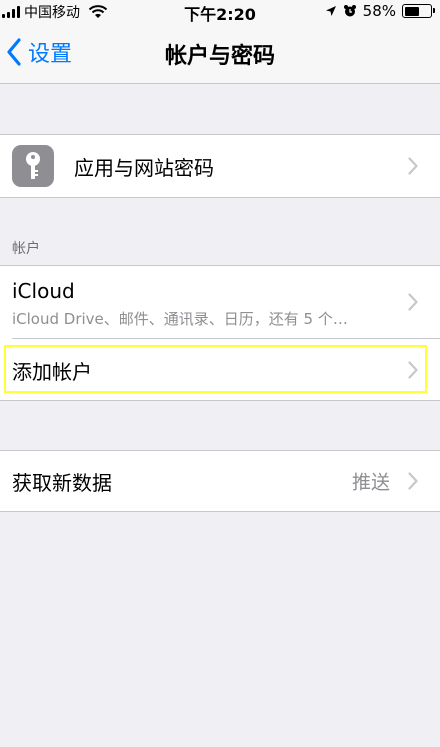 This screenshot has width=440, height=747. I want to click on accounts-section-header: 帐户, so click(26, 249).